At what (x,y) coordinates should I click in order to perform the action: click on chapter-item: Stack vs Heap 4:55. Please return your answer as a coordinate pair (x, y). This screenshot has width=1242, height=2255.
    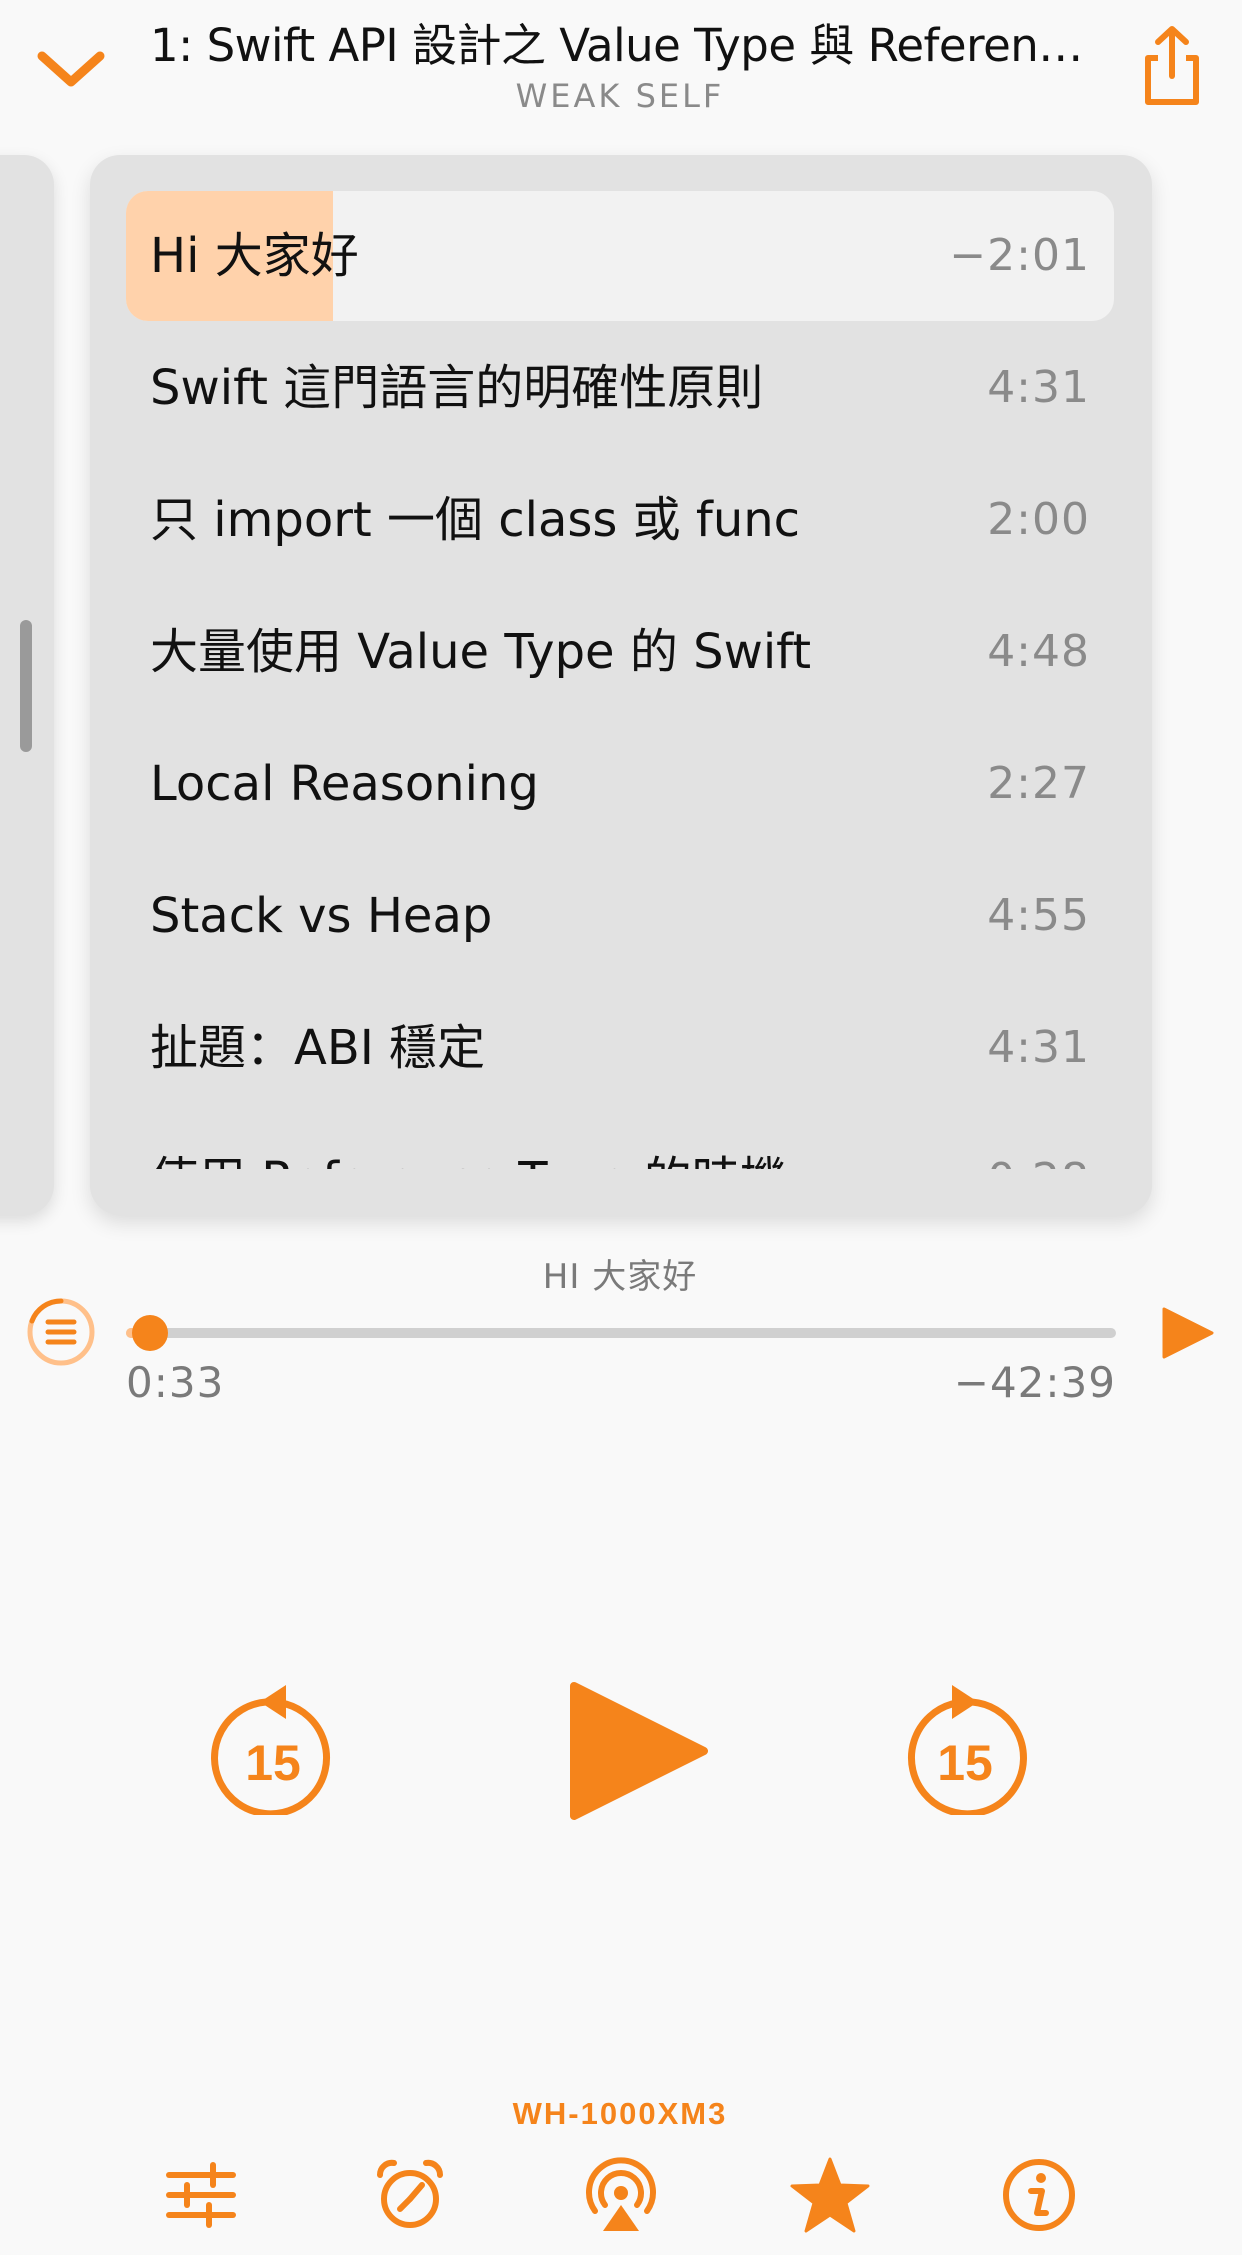
    Looking at the image, I should click on (620, 916).